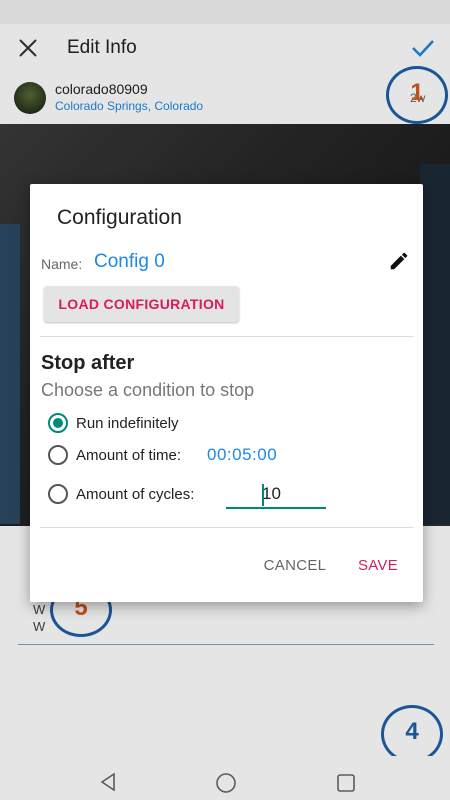 Image resolution: width=450 pixels, height=800 pixels. I want to click on stop-after-heading: Stop after, so click(88, 363).